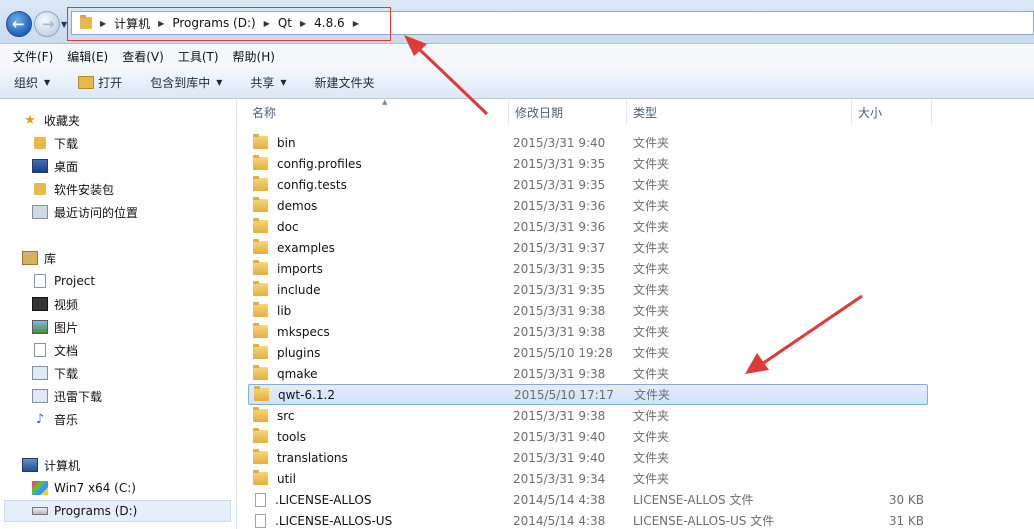  What do you see at coordinates (588, 373) in the screenshot?
I see `folder-row: qmake 2015/3/31 9:38 文件夹` at bounding box center [588, 373].